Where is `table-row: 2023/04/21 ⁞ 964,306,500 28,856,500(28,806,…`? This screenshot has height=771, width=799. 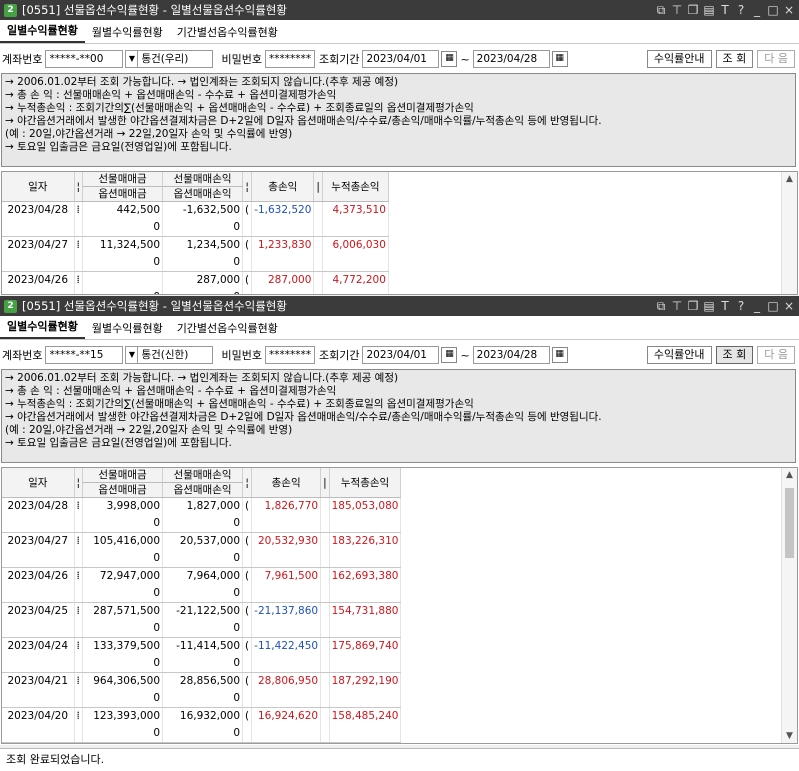 table-row: 2023/04/21 ⁞ 964,306,500 28,856,500(28,806,… is located at coordinates (202, 681).